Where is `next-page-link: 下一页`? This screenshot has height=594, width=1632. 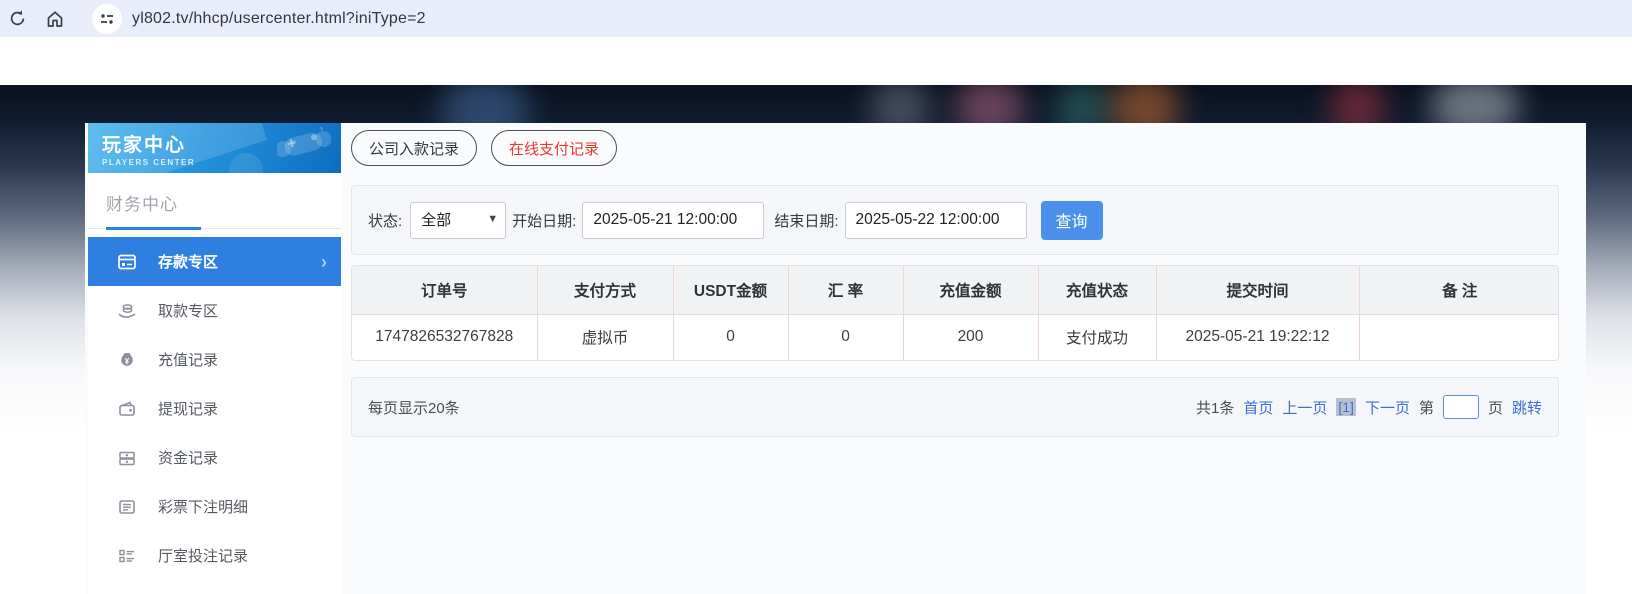
next-page-link: 下一页 is located at coordinates (1387, 407).